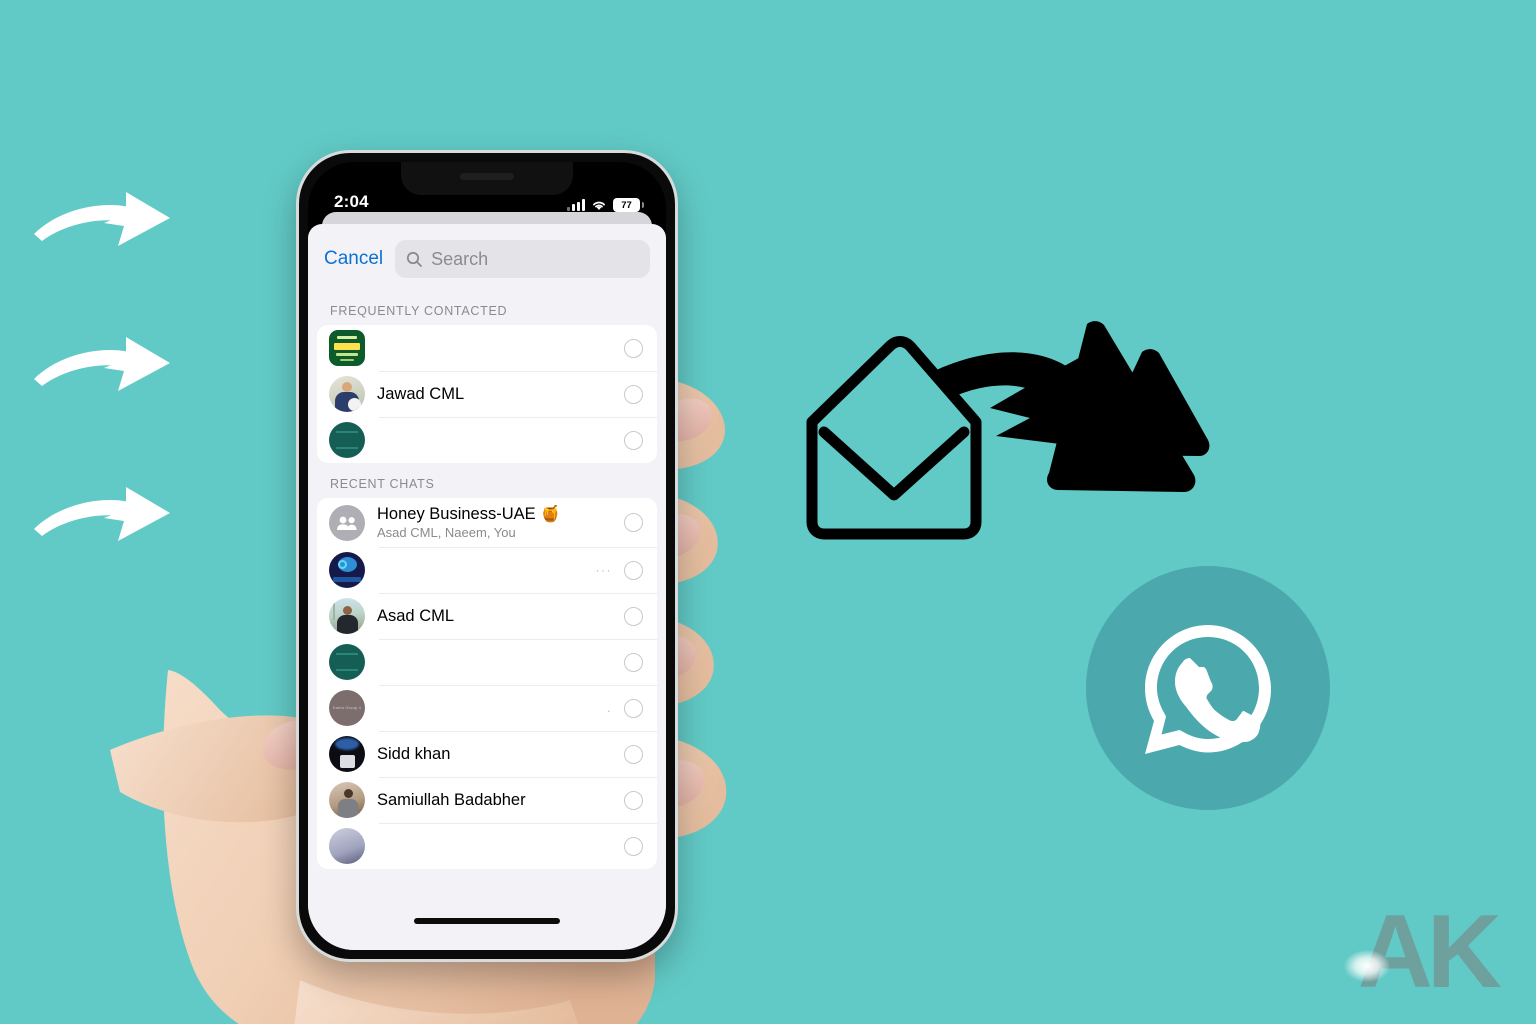  I want to click on status-indicators: 77, so click(605, 205).